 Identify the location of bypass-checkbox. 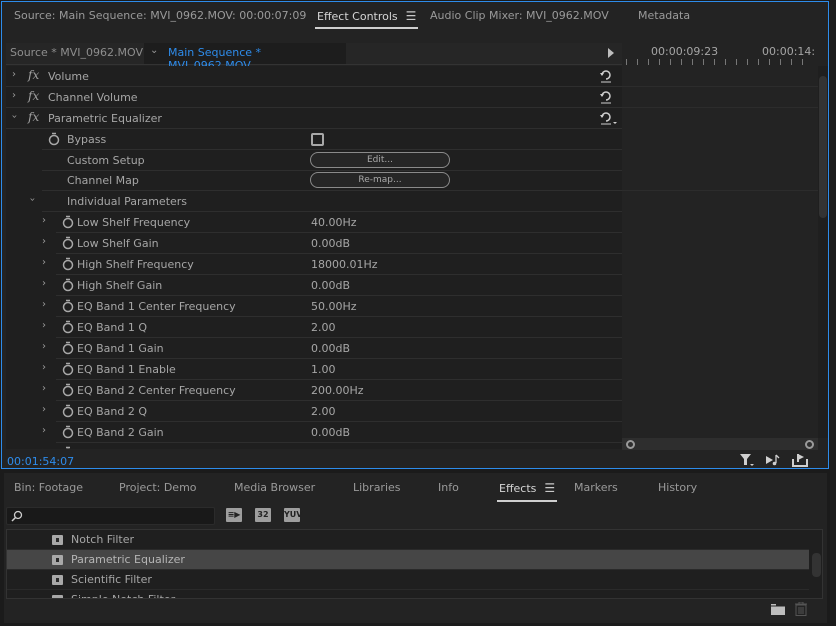
(317, 139).